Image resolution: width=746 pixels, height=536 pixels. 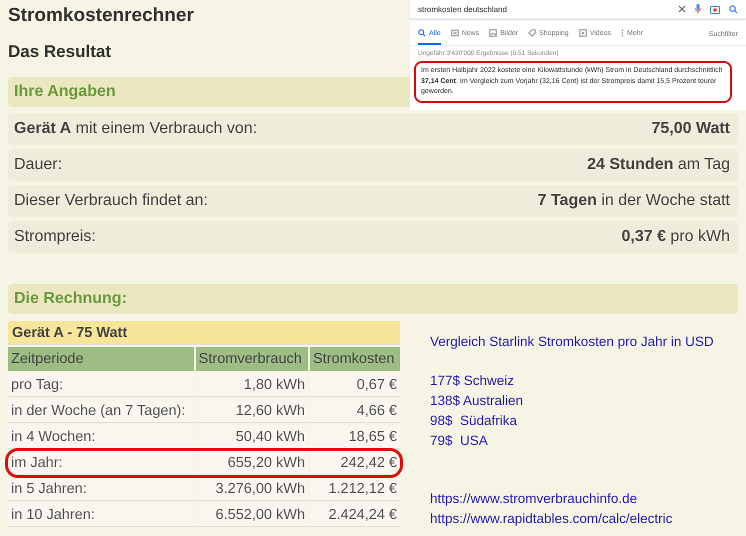 I want to click on row-label: Gerät A mit einem Verbrauch von:, so click(x=136, y=129).